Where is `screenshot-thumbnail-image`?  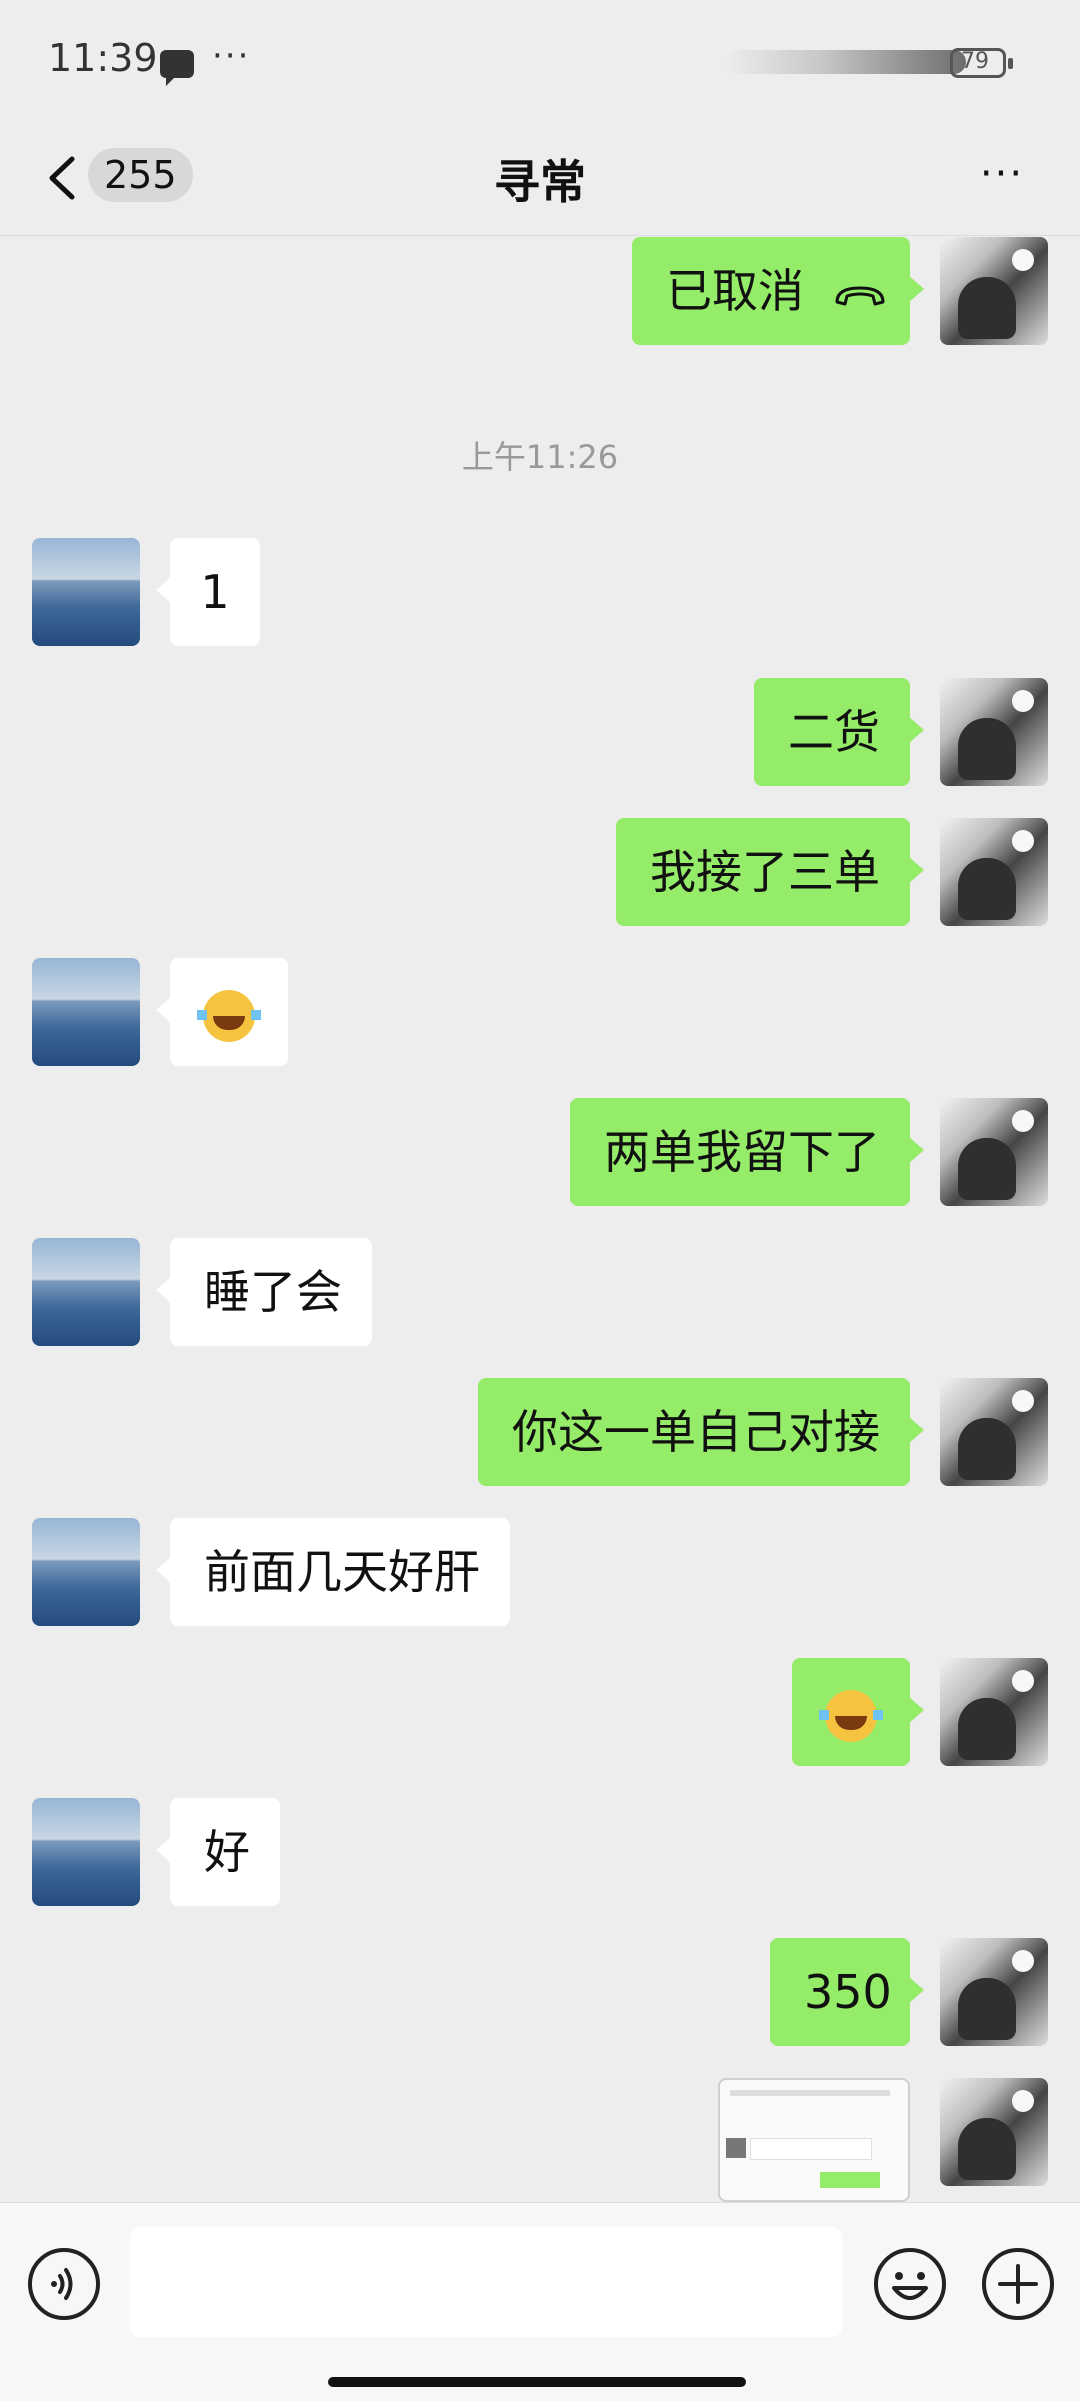
screenshot-thumbnail-image is located at coordinates (814, 2140).